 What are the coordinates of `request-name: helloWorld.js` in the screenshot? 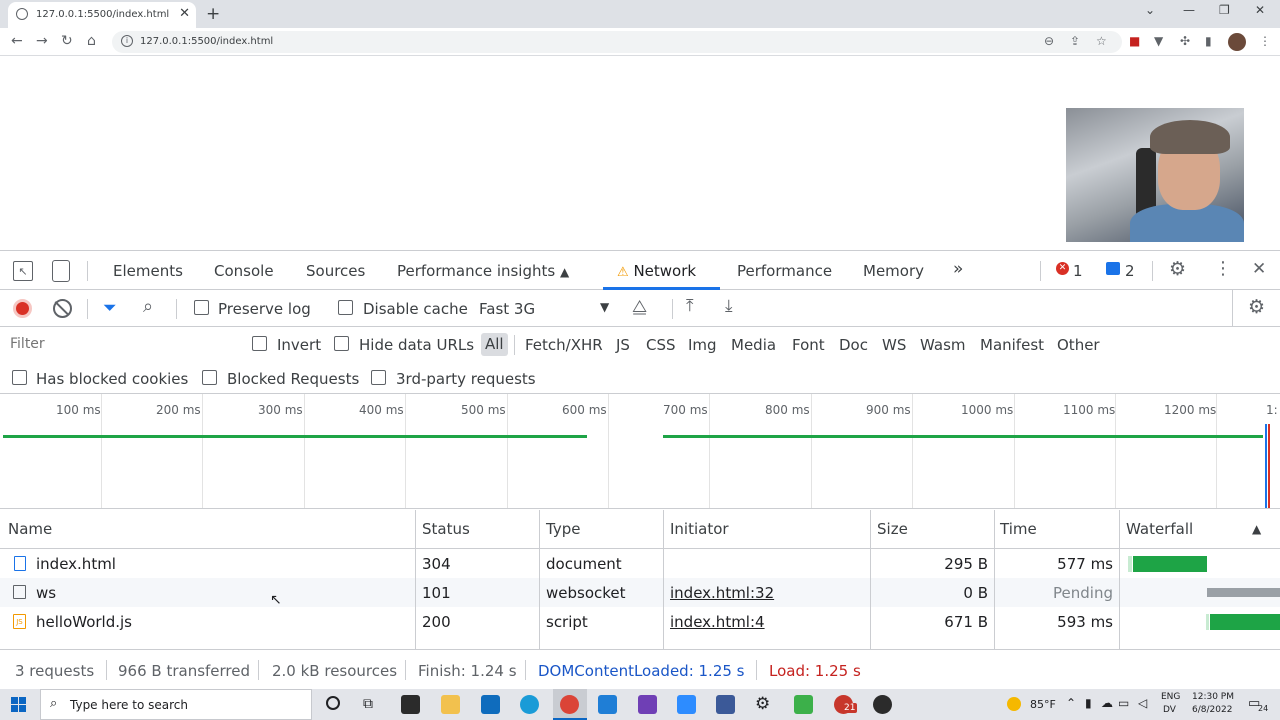 It's located at (84, 622).